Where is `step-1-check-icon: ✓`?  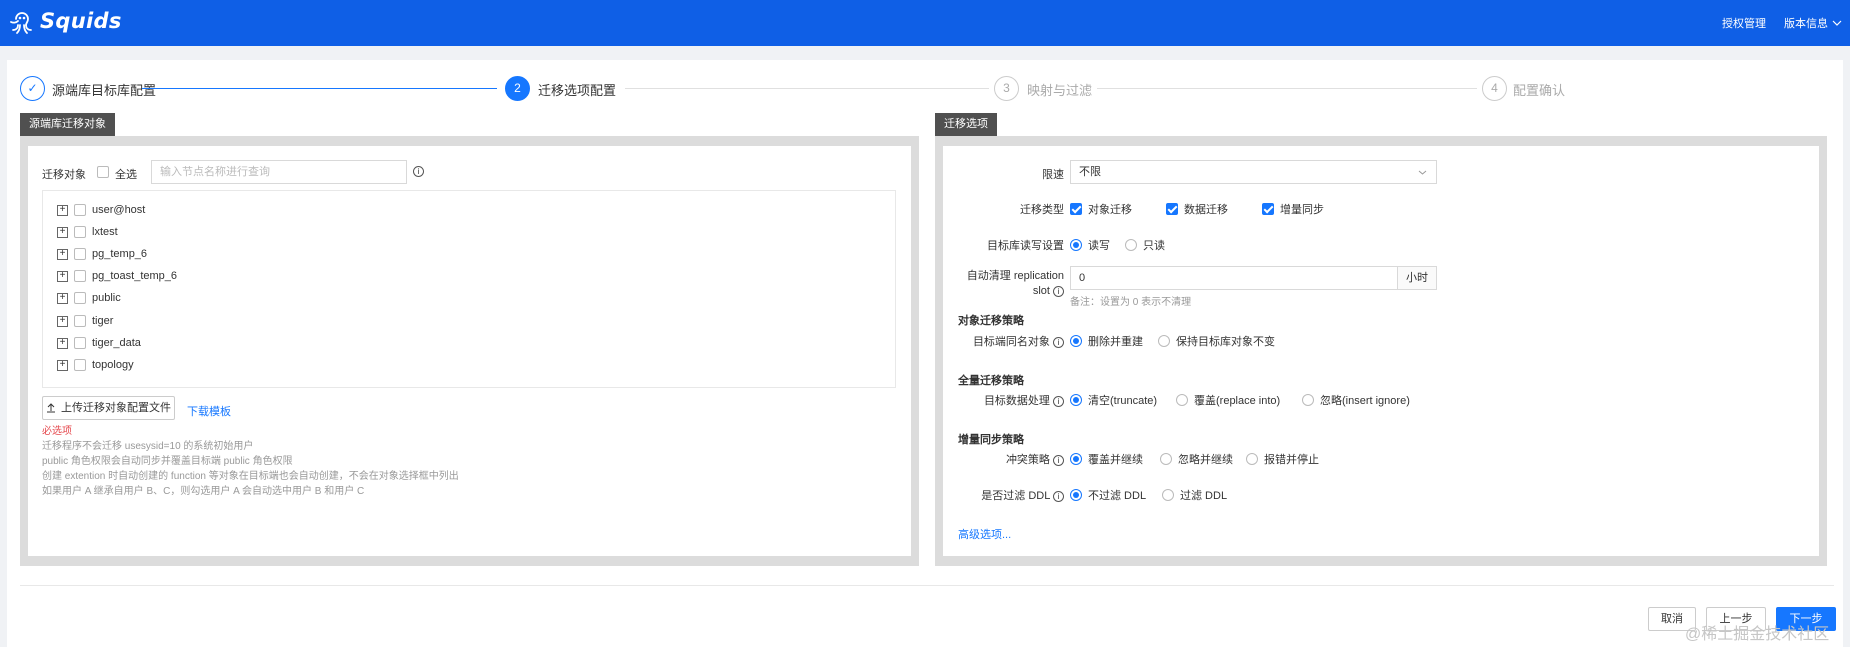
step-1-check-icon: ✓ is located at coordinates (32, 88).